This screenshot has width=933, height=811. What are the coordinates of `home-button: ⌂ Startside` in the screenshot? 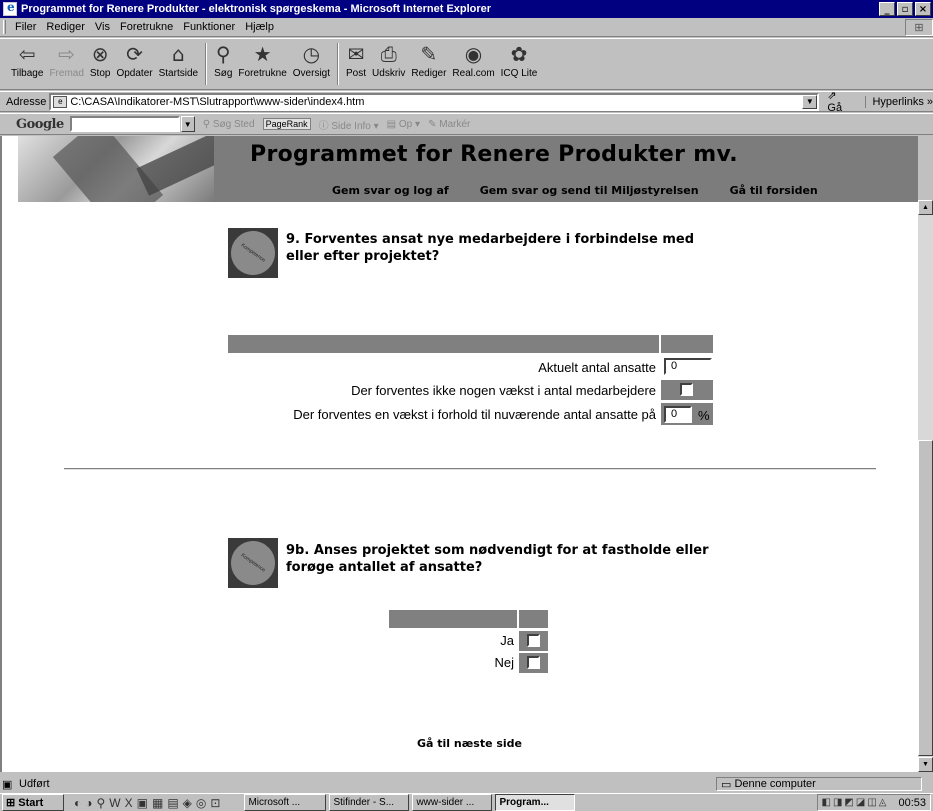 It's located at (178, 63).